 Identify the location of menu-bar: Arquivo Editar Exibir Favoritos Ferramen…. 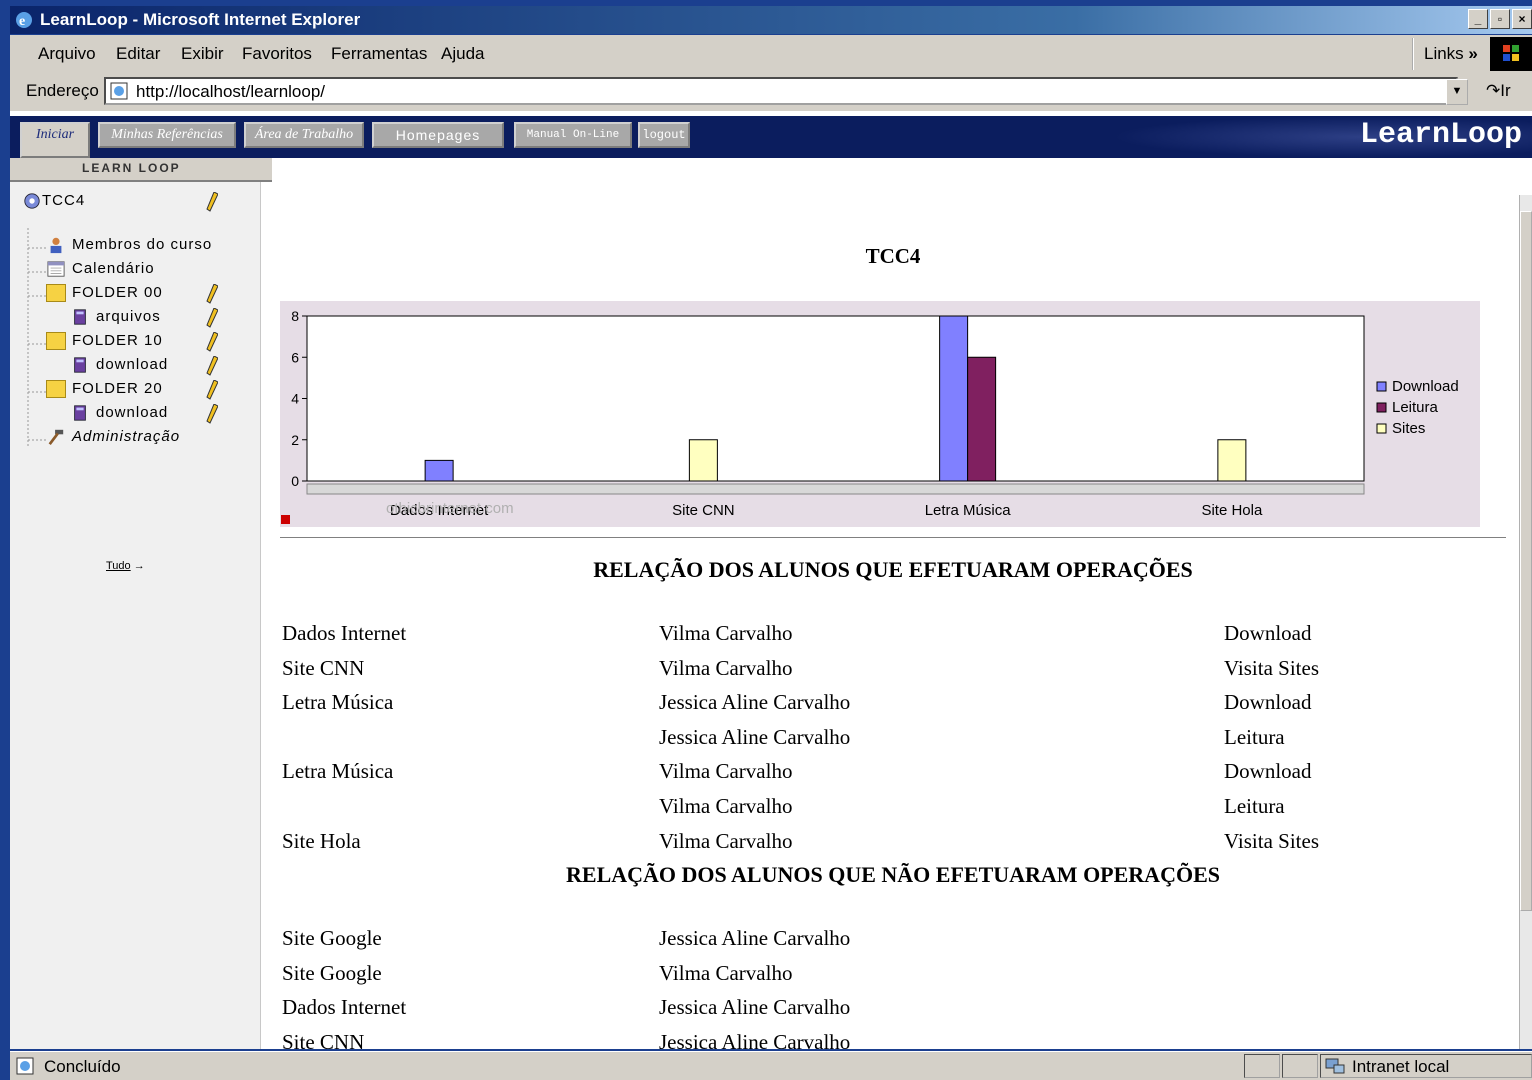
(771, 54).